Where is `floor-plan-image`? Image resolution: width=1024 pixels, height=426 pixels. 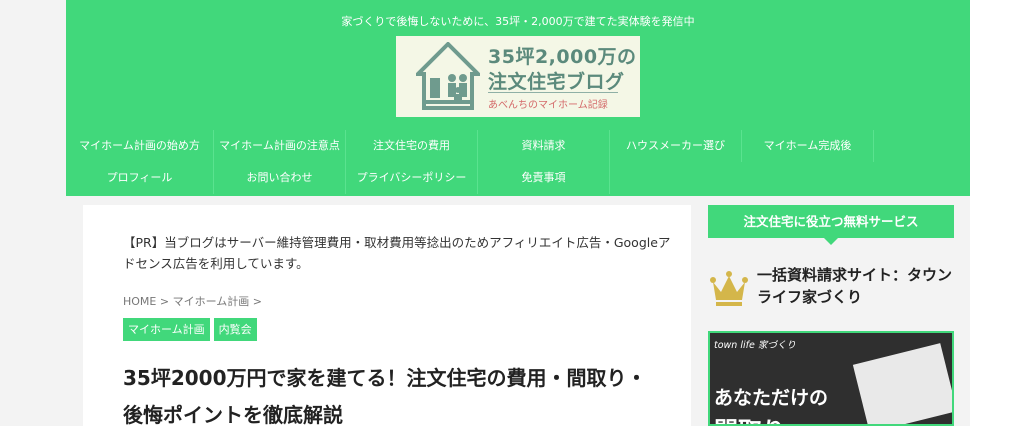
floor-plan-image is located at coordinates (902, 383).